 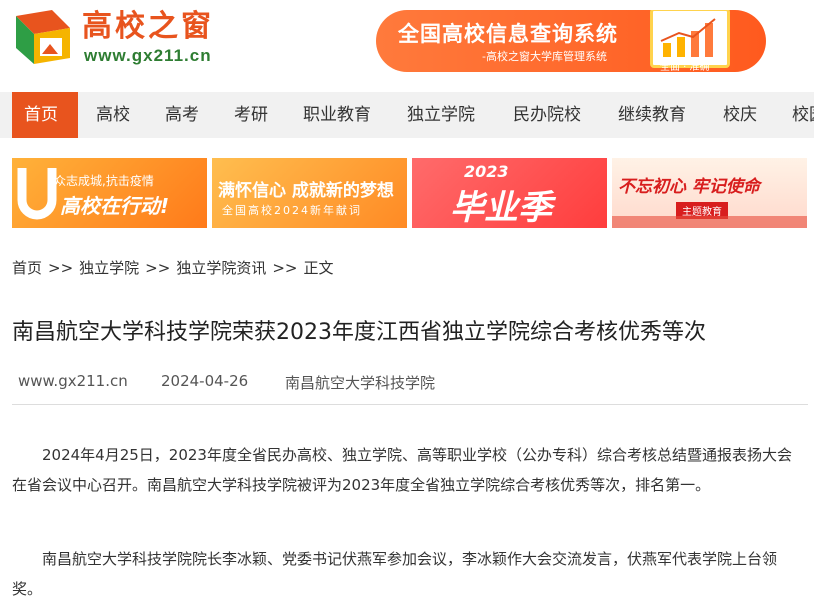 What do you see at coordinates (148, 55) in the screenshot?
I see `site-url: www.gx211.cn` at bounding box center [148, 55].